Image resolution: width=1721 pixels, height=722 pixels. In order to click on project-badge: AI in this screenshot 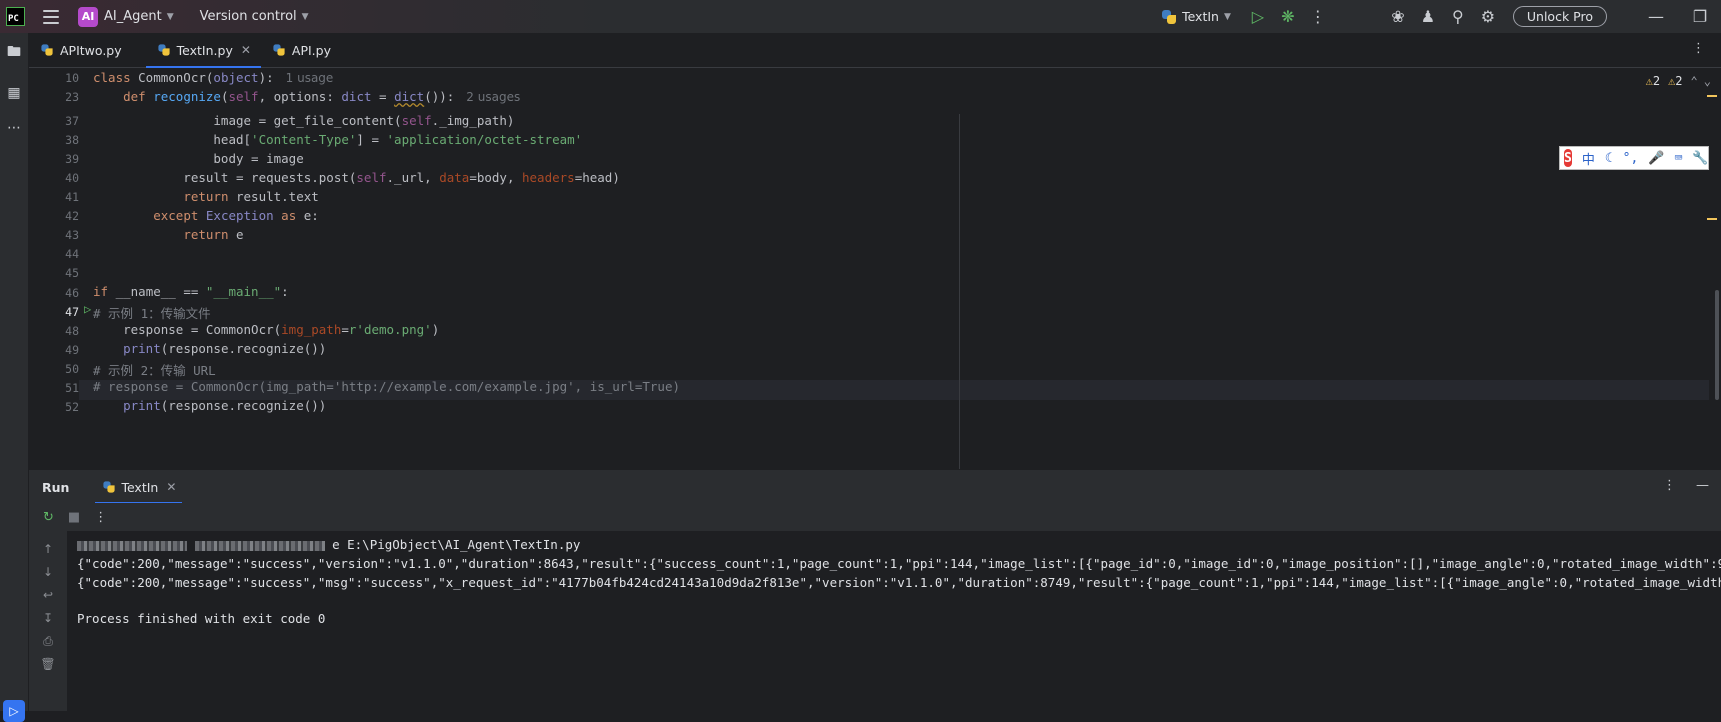, I will do `click(88, 16)`.